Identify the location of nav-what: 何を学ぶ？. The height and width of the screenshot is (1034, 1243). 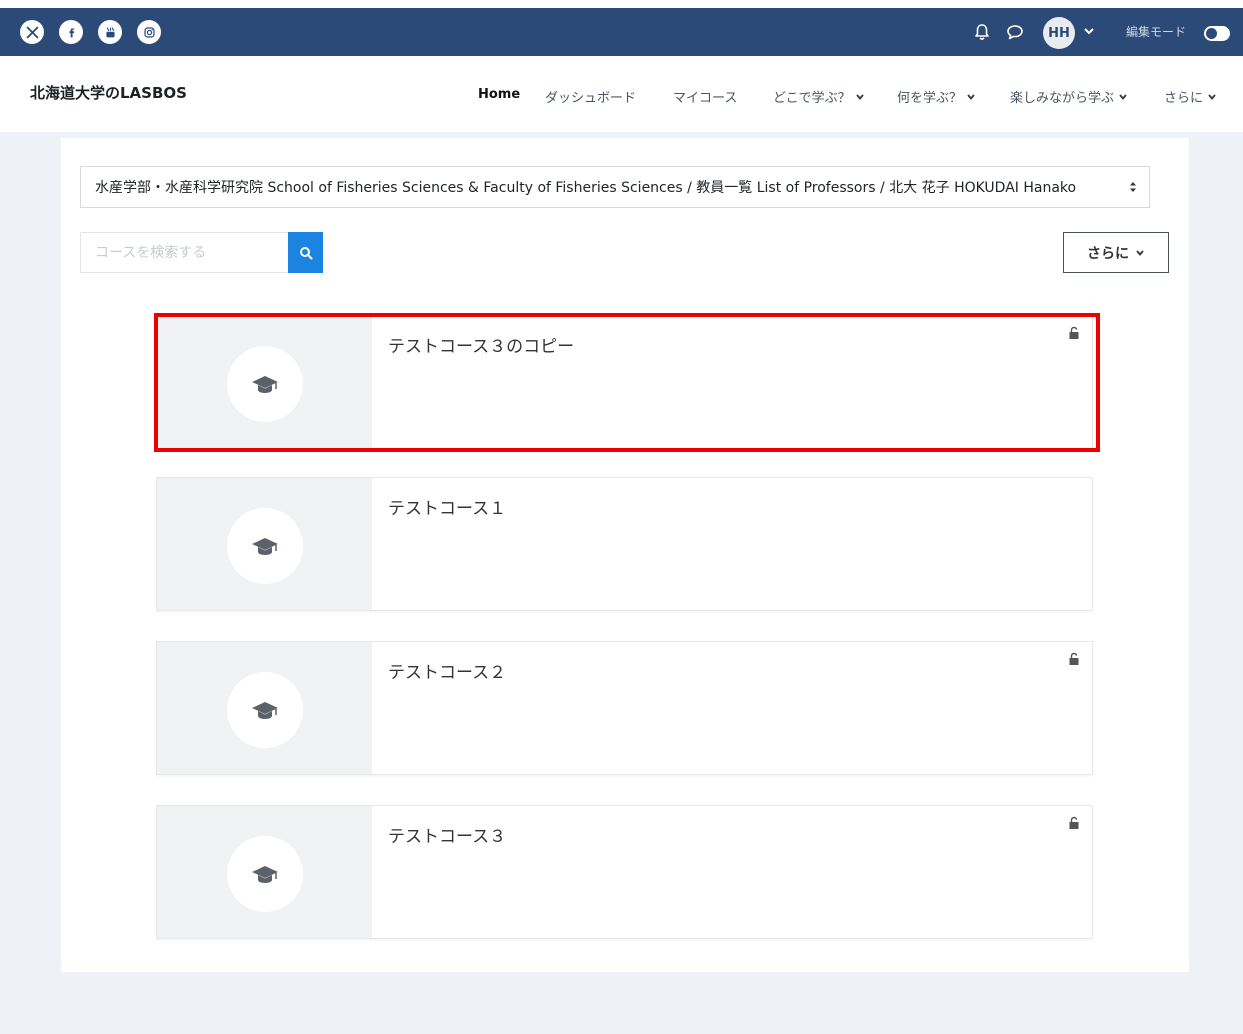
(936, 96).